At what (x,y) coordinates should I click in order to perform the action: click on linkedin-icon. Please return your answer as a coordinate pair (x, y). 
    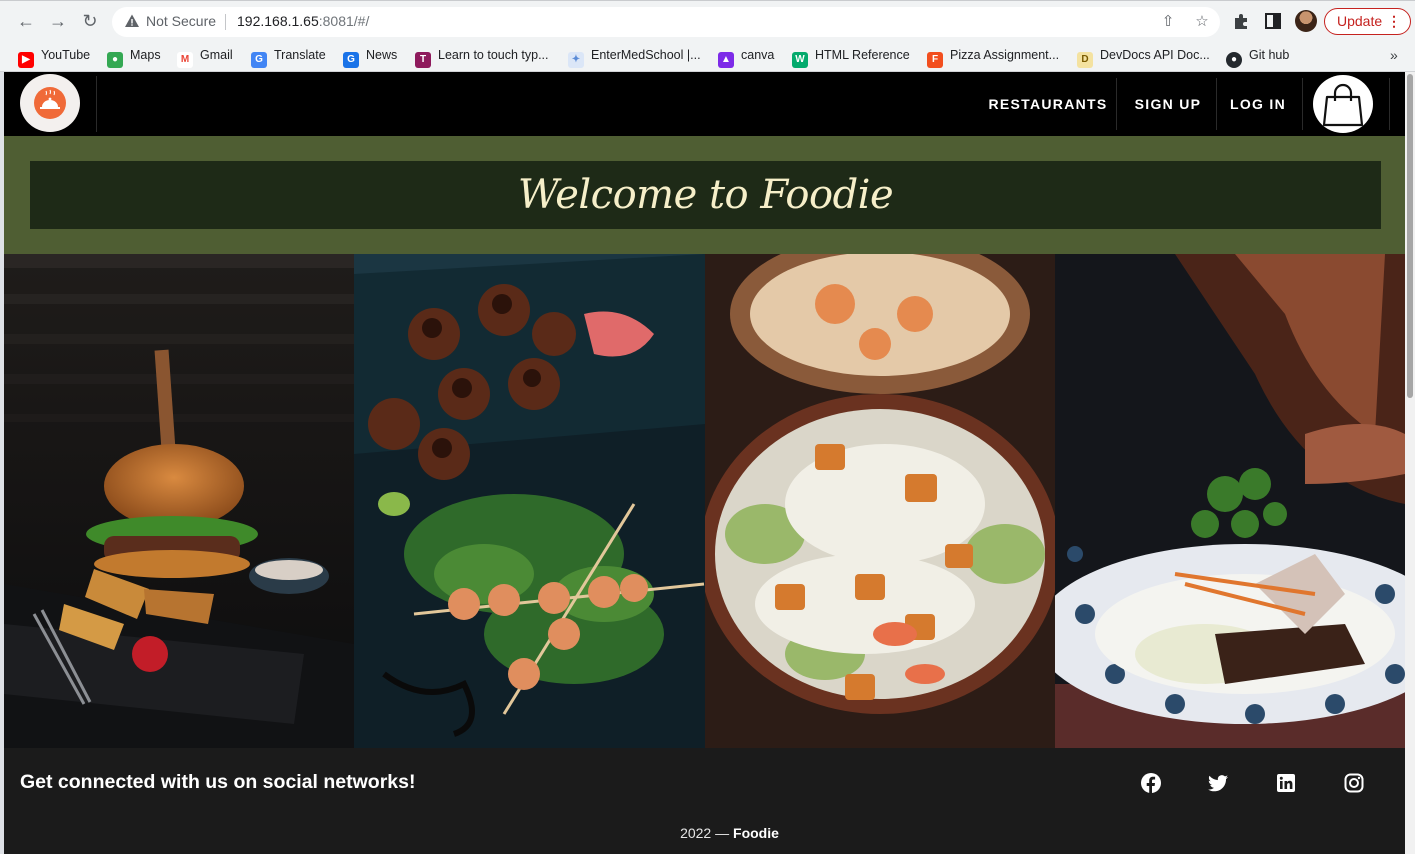
    Looking at the image, I should click on (1286, 783).